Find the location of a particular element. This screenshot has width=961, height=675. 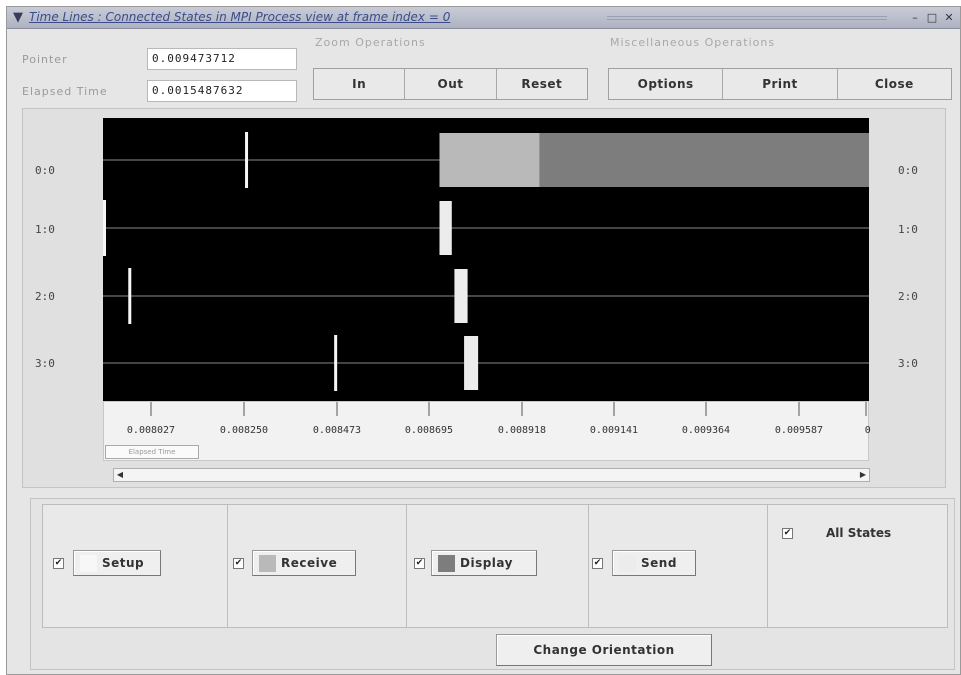

pointer-field: 0.009473712 is located at coordinates (222, 59).